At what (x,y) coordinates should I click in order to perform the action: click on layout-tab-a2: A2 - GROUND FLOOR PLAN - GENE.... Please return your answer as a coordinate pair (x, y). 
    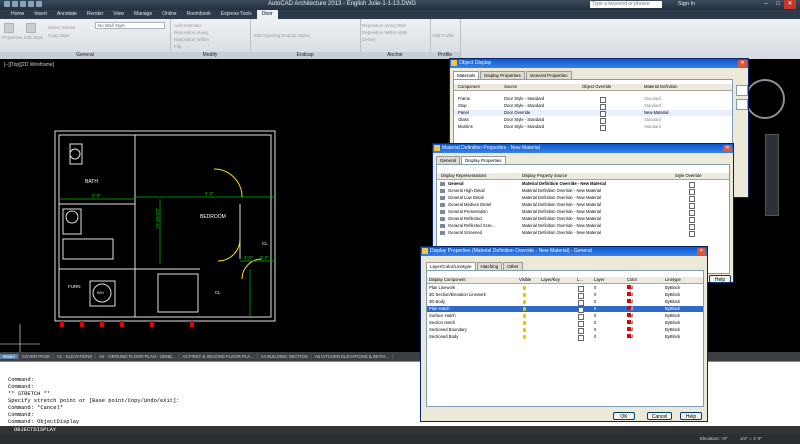
    Looking at the image, I should click on (138, 356).